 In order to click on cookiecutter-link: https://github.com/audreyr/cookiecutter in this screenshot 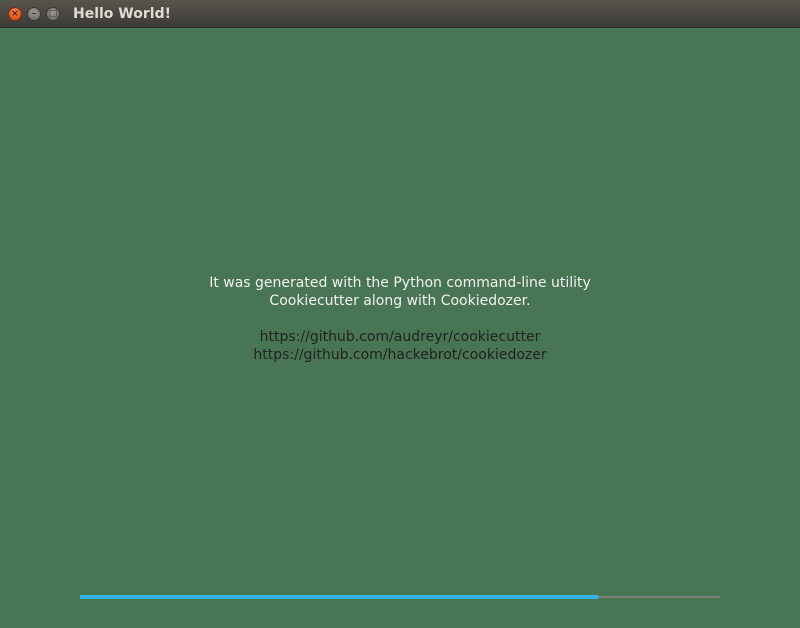, I will do `click(400, 337)`.